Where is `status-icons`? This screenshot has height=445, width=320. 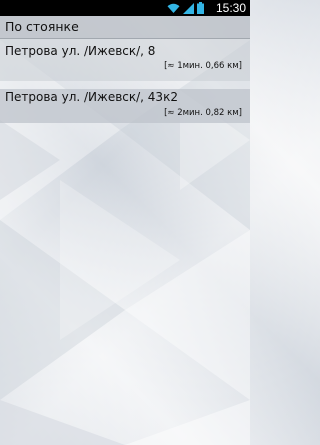
status-icons is located at coordinates (185, 8).